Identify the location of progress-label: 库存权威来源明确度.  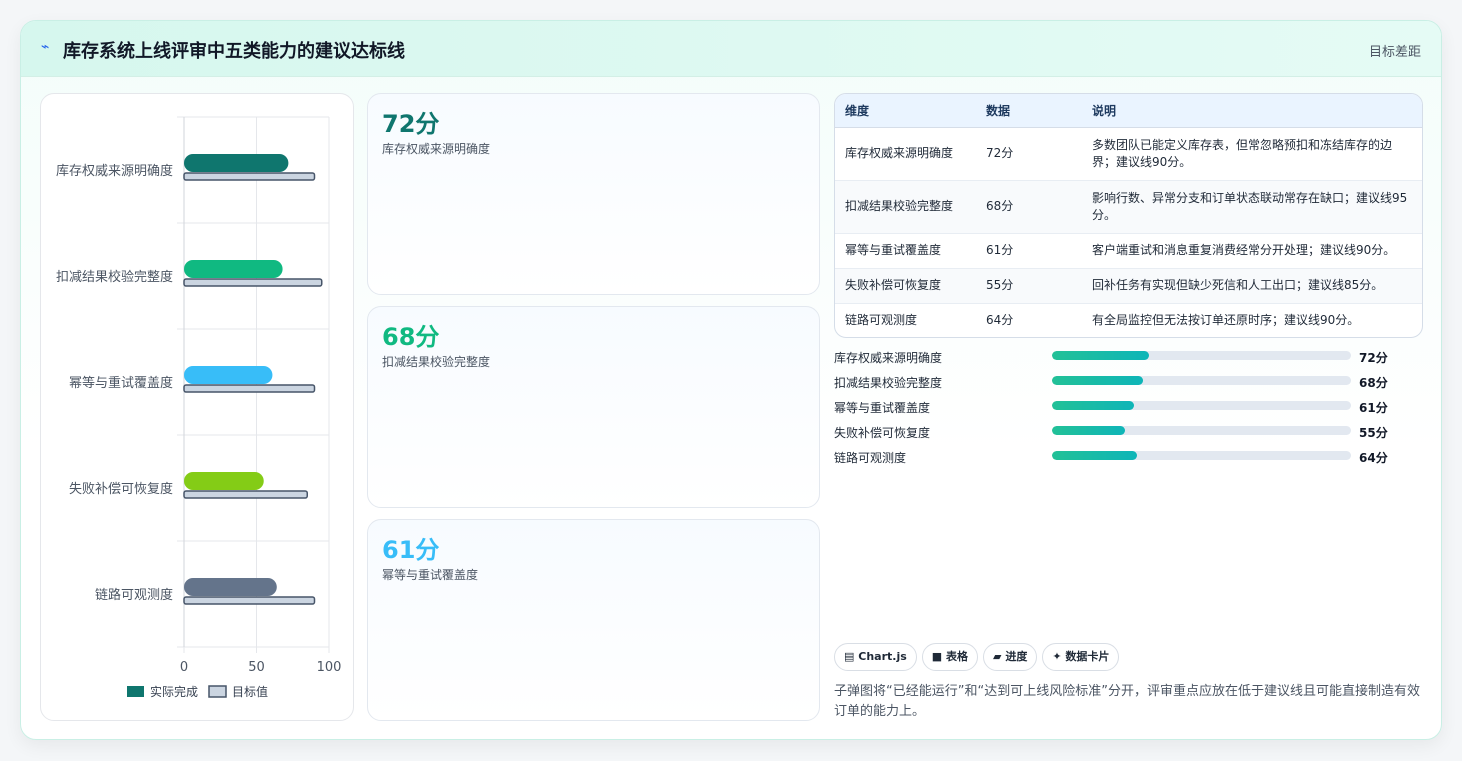
(888, 358).